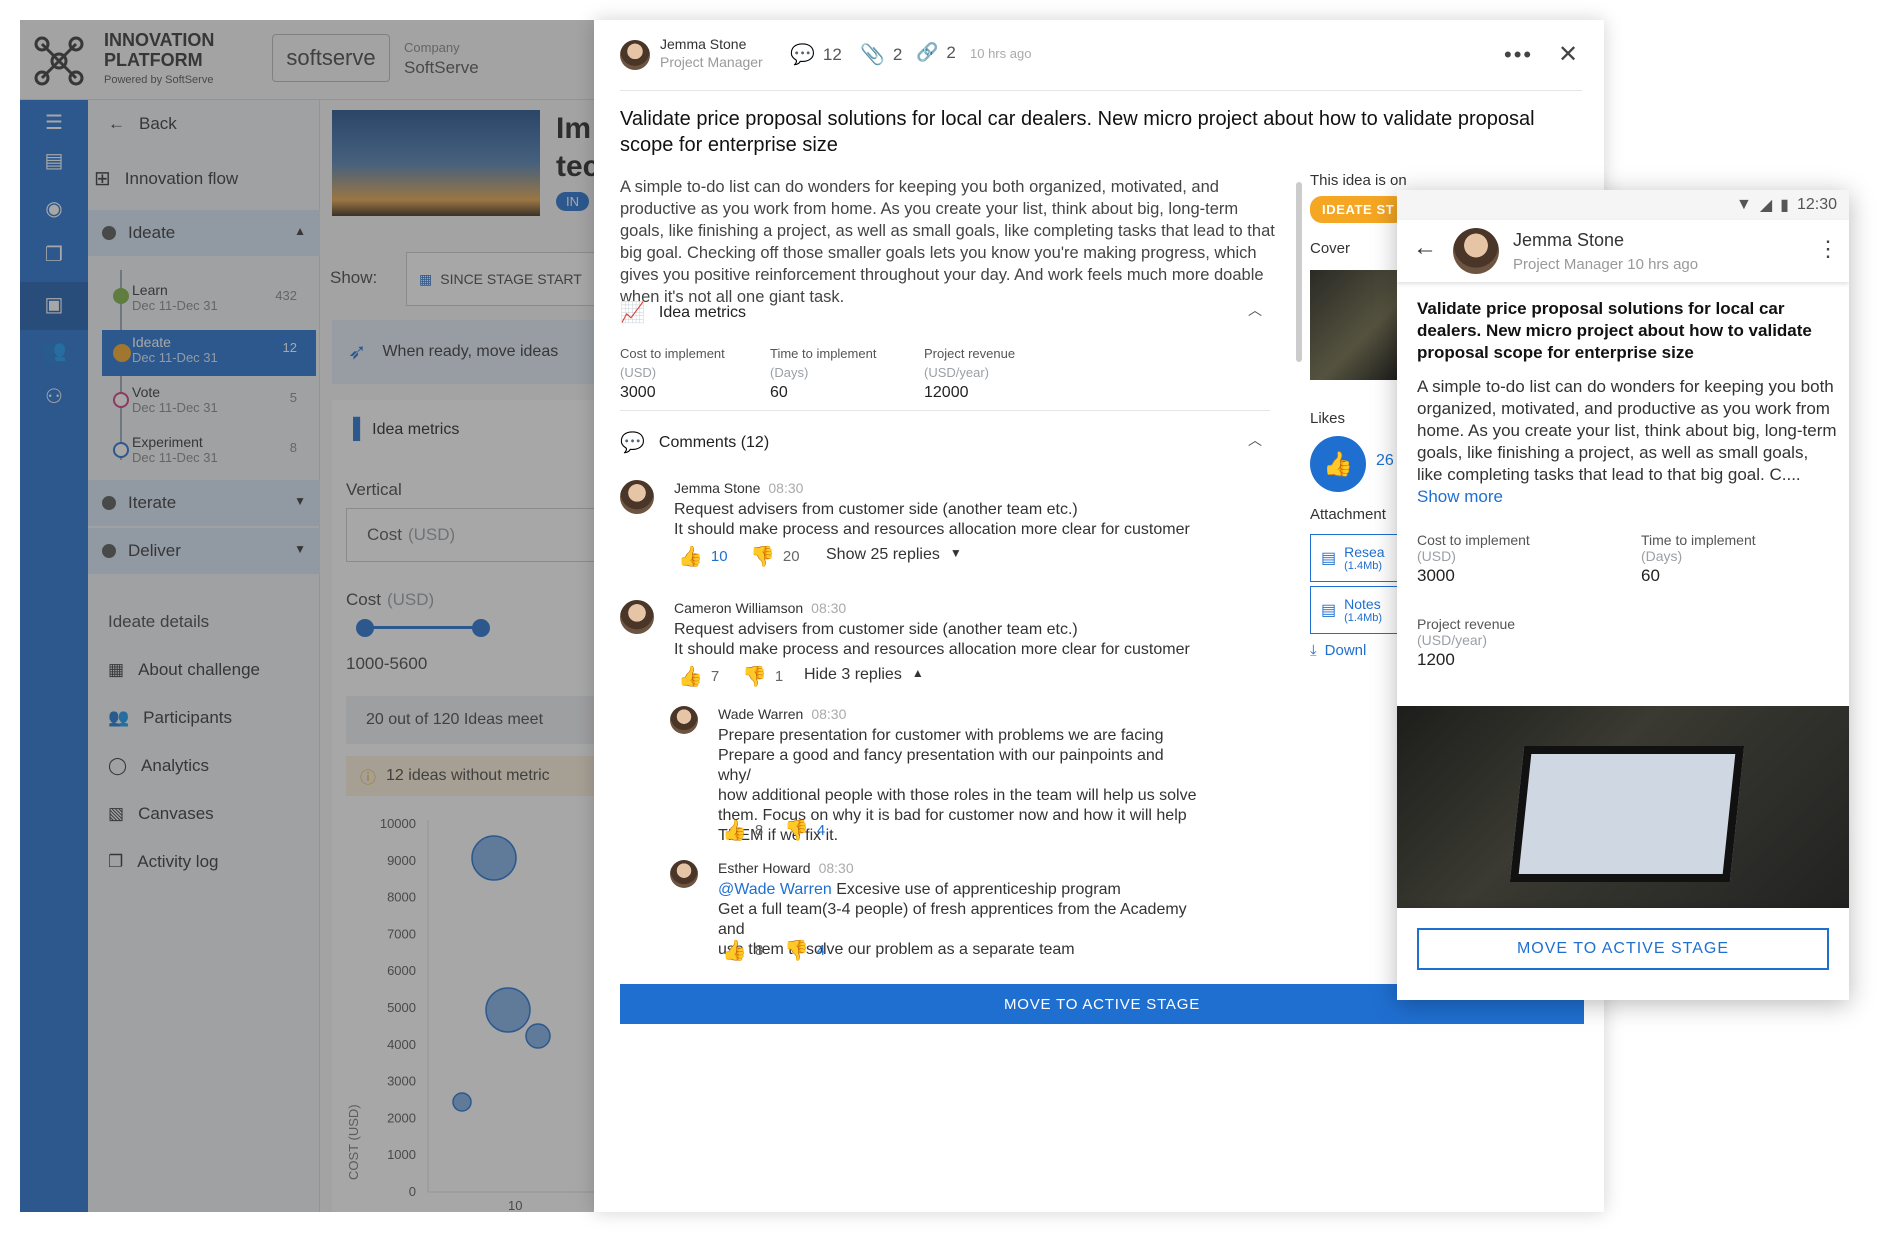  I want to click on close-icon: ✕, so click(1568, 54).